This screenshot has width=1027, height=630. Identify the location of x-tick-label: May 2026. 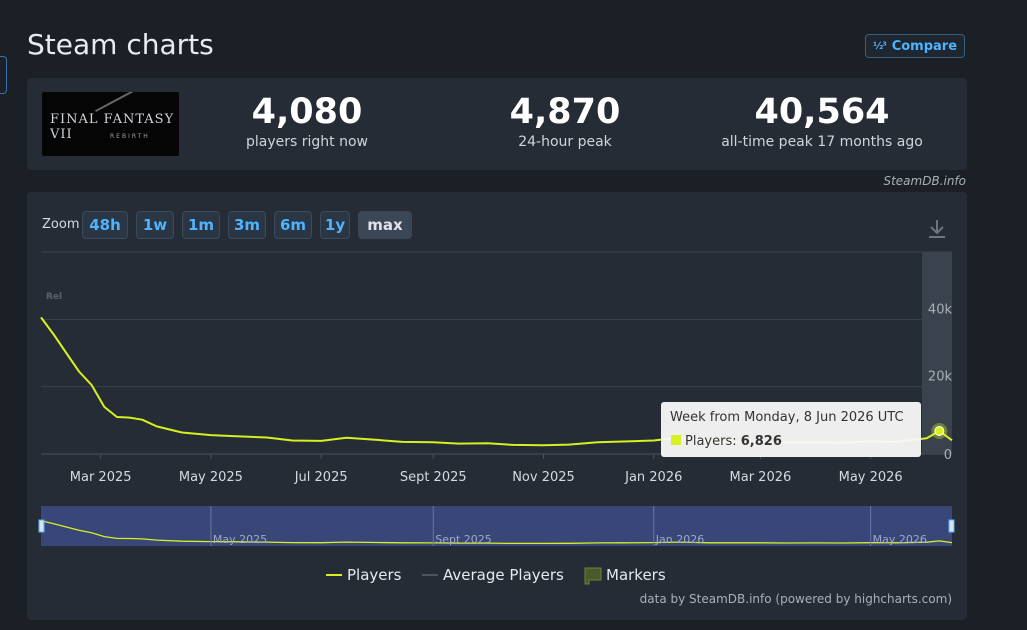
(871, 477).